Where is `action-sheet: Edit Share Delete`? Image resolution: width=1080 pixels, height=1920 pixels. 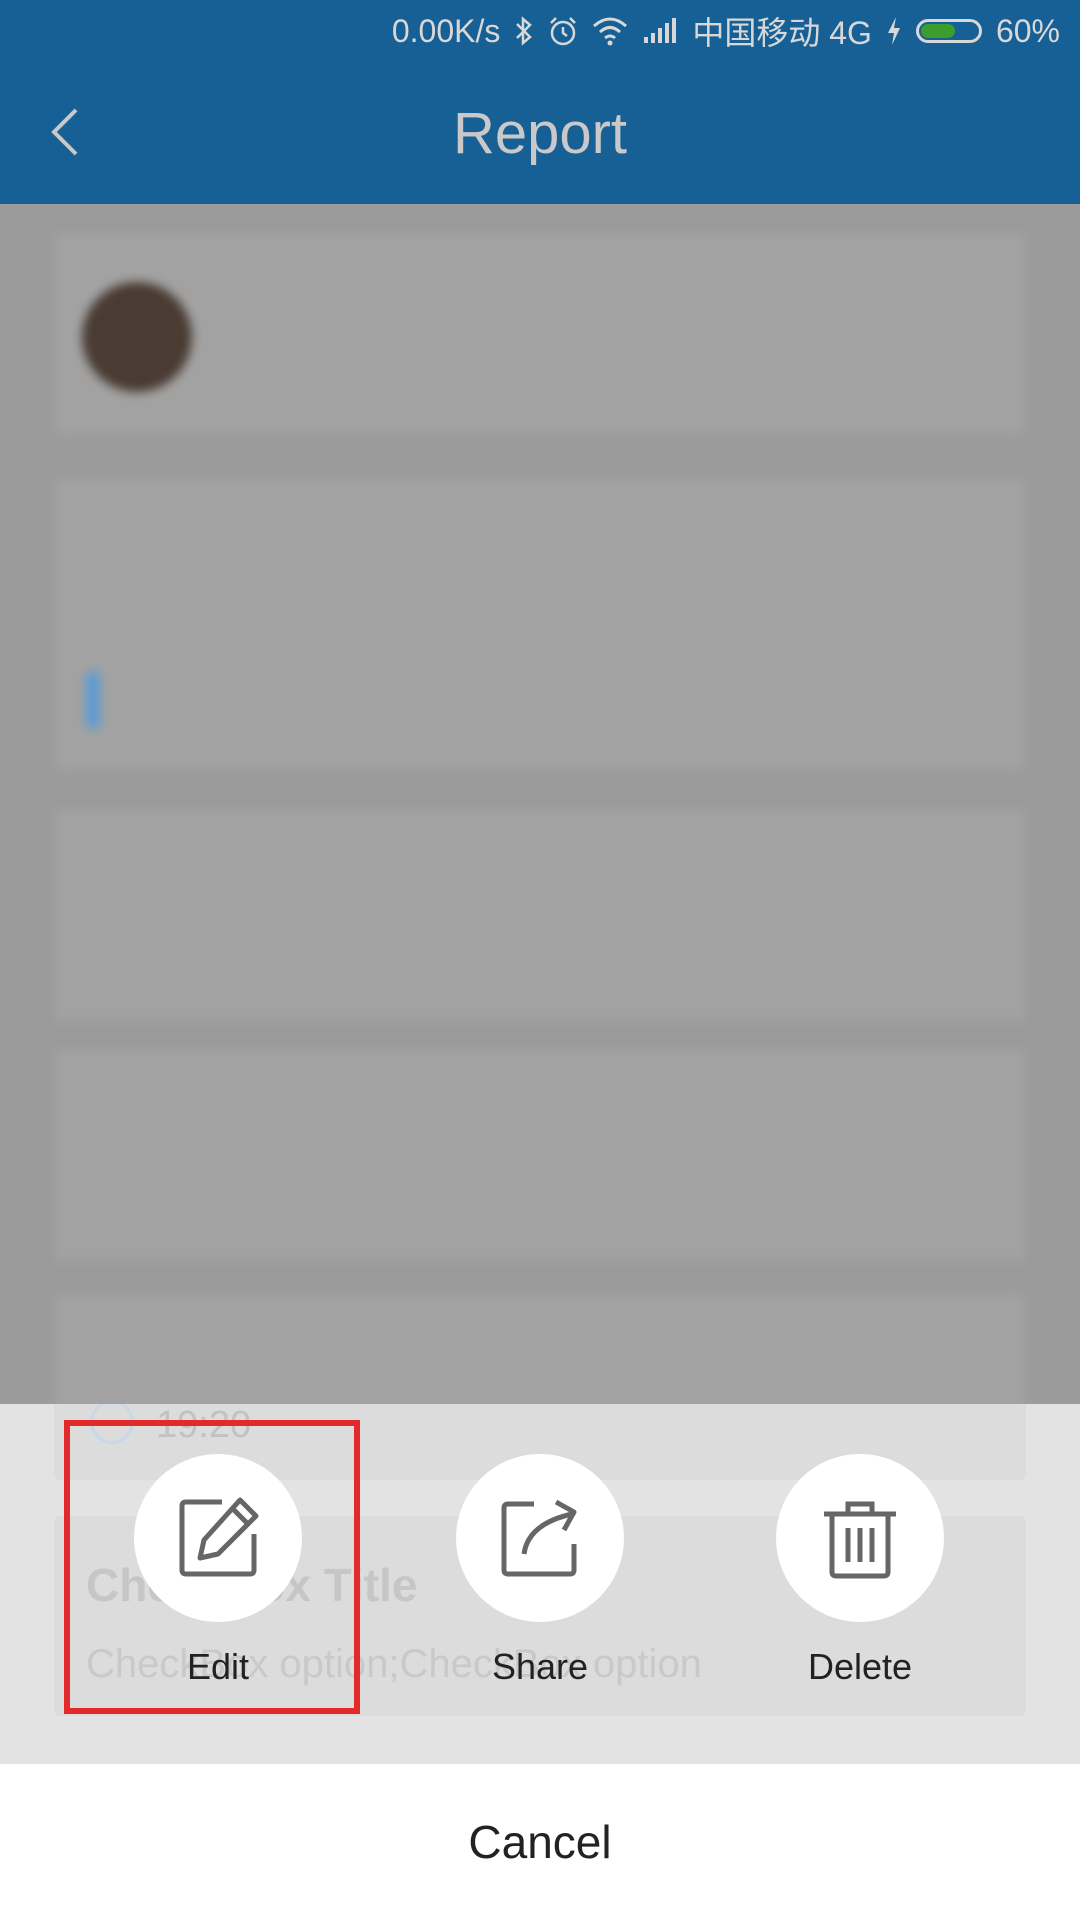 action-sheet: Edit Share Delete is located at coordinates (540, 1579).